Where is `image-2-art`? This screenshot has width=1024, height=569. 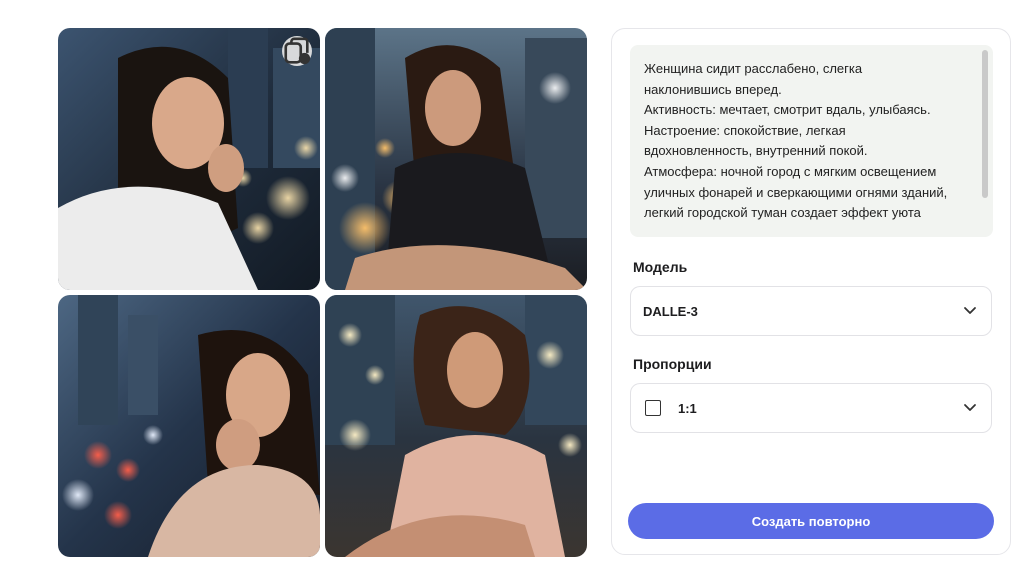
image-2-art is located at coordinates (456, 159).